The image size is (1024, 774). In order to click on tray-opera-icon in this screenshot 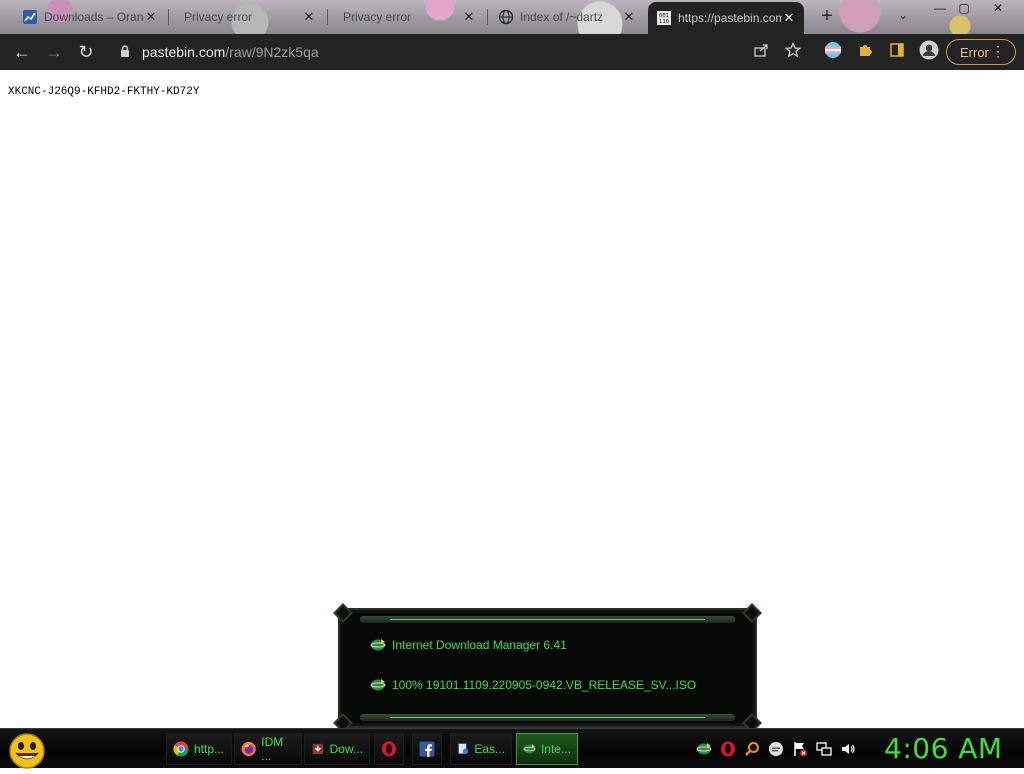, I will do `click(728, 749)`.